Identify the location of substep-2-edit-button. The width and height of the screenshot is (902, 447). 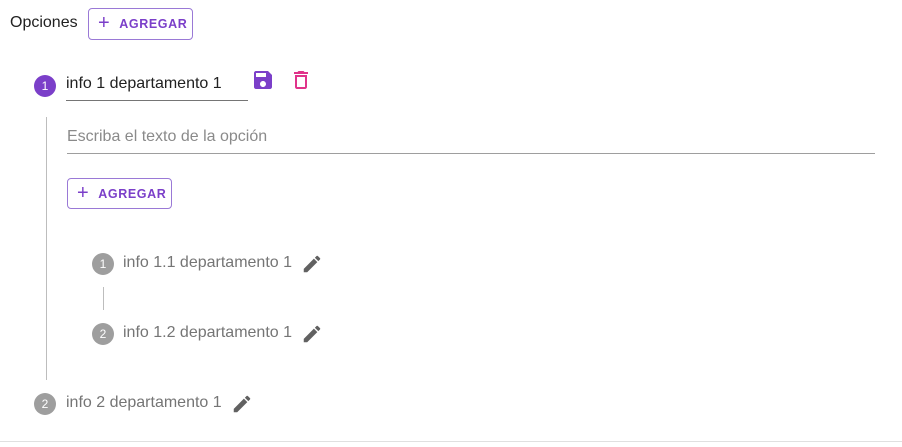
(312, 334).